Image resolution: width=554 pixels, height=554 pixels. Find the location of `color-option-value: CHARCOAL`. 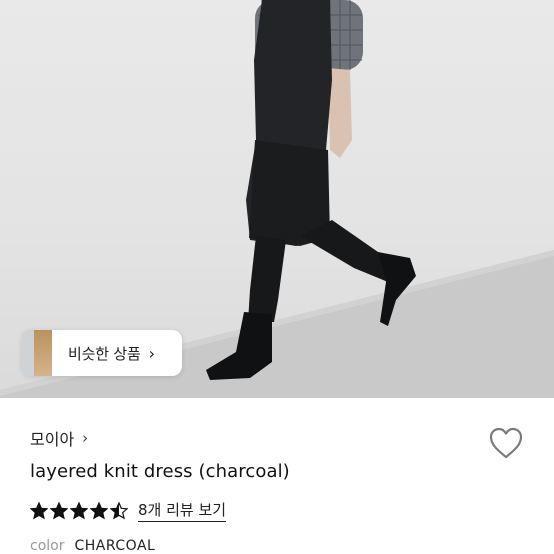

color-option-value: CHARCOAL is located at coordinates (115, 546).